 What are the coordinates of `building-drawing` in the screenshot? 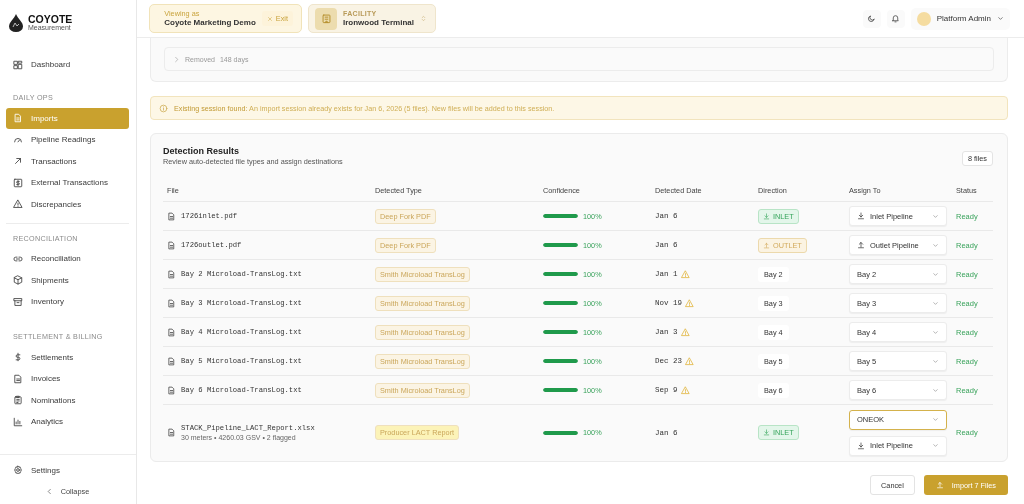 It's located at (326, 18).